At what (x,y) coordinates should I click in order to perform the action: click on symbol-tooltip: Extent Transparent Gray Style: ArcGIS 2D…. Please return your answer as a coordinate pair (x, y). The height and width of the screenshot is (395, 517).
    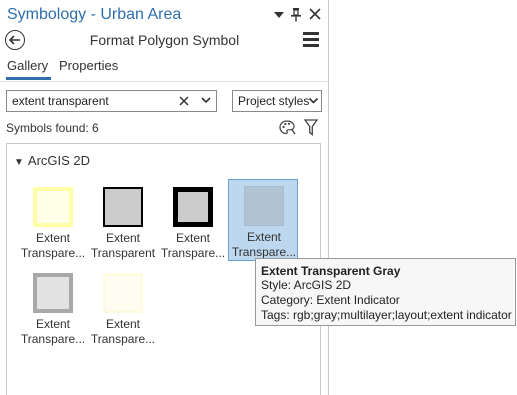
    Looking at the image, I should click on (385, 292).